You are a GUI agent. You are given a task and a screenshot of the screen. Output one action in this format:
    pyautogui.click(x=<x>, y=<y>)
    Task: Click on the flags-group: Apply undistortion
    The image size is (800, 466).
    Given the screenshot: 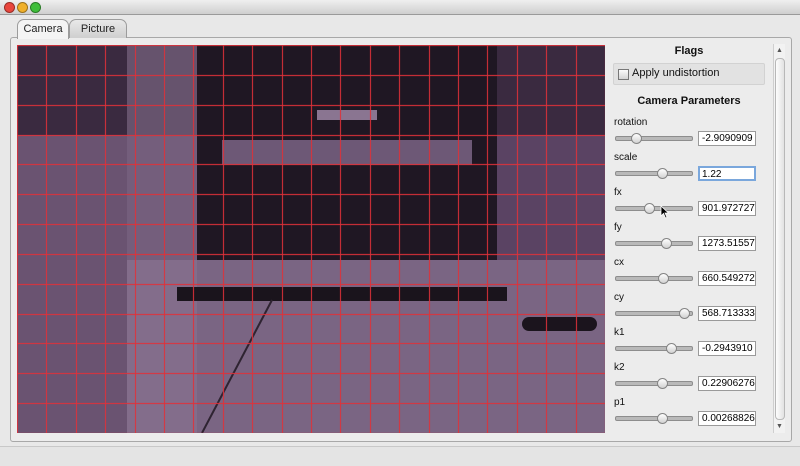 What is the action you would take?
    pyautogui.click(x=689, y=74)
    